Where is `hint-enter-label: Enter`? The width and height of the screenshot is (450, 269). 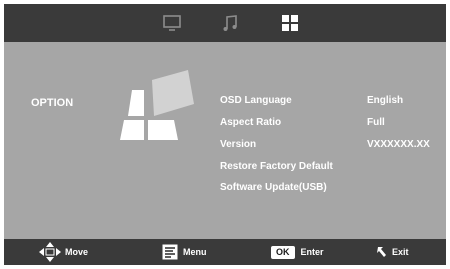 hint-enter-label: Enter is located at coordinates (312, 252).